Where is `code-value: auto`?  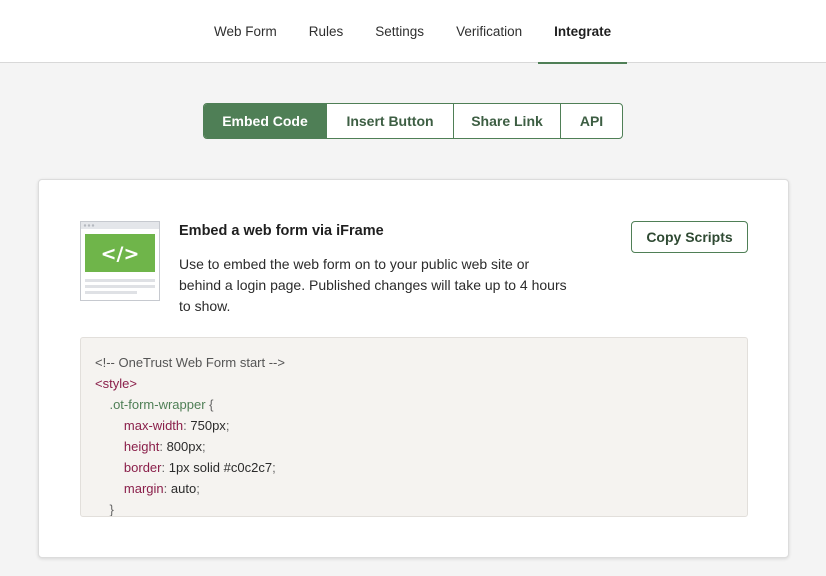 code-value: auto is located at coordinates (183, 488).